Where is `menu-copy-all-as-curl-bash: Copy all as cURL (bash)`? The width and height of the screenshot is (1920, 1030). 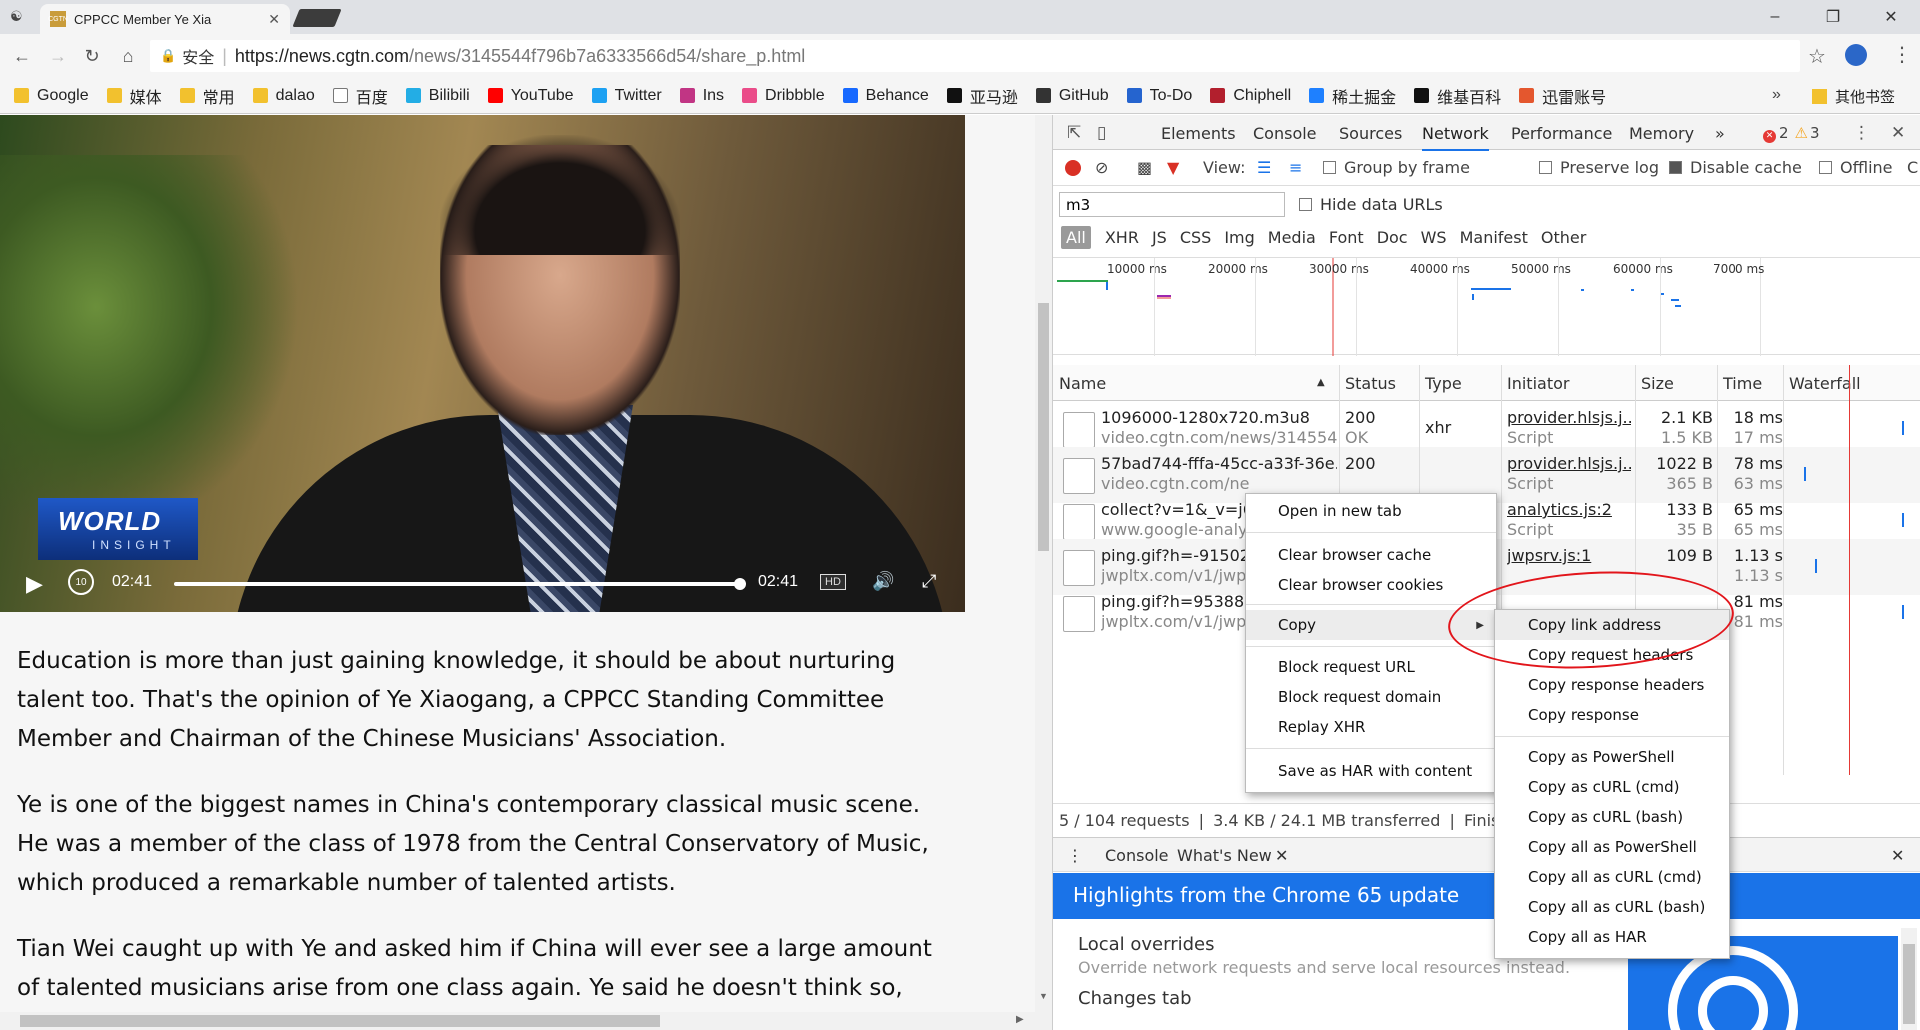
menu-copy-all-as-curl-bash: Copy all as cURL (bash) is located at coordinates (1616, 907).